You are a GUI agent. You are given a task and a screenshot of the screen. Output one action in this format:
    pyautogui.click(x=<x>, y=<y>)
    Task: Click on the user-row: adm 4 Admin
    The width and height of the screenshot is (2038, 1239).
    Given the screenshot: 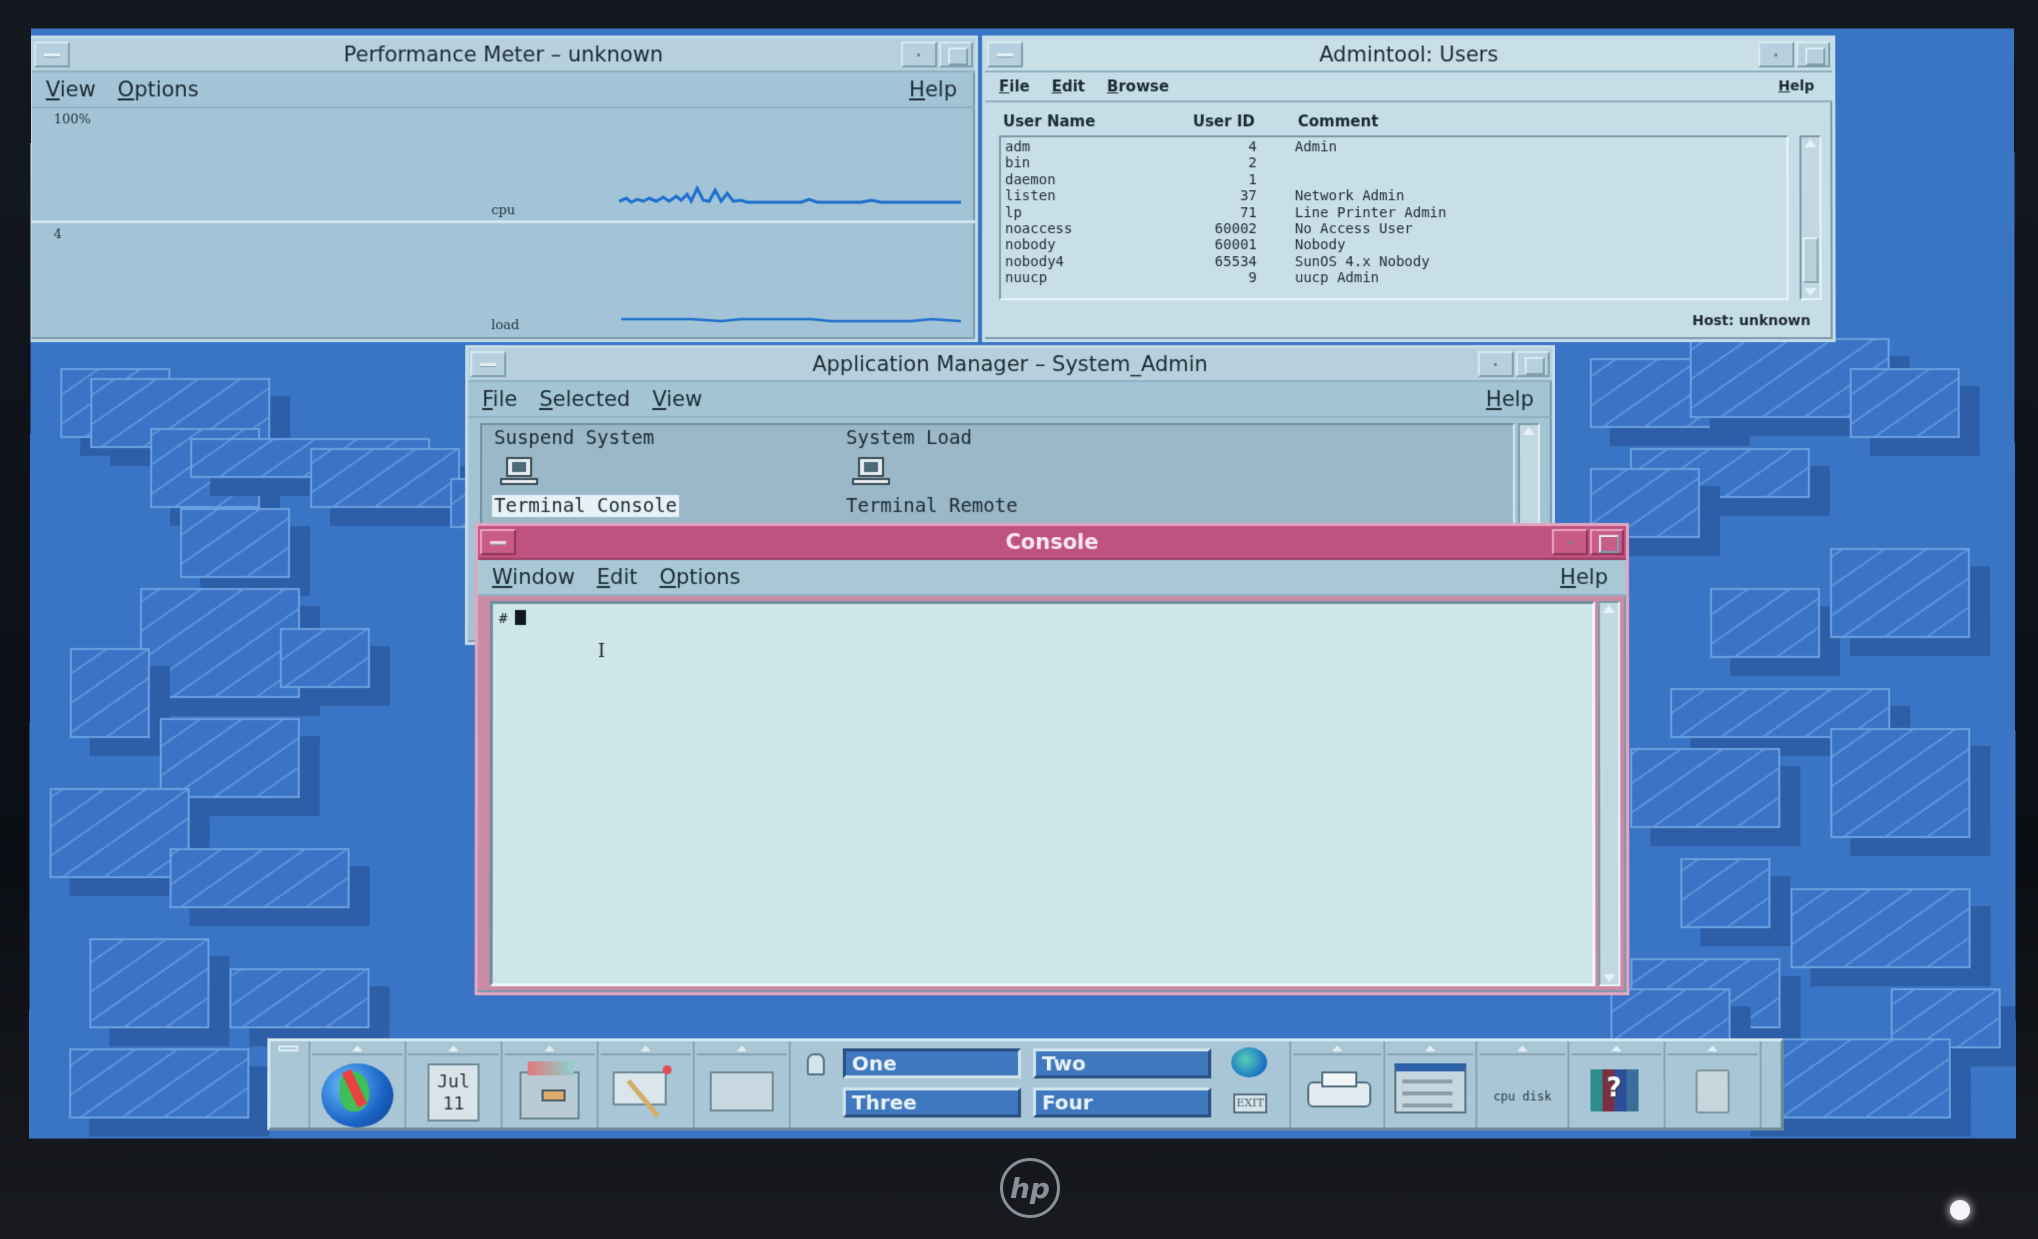 What is the action you would take?
    pyautogui.click(x=1393, y=147)
    